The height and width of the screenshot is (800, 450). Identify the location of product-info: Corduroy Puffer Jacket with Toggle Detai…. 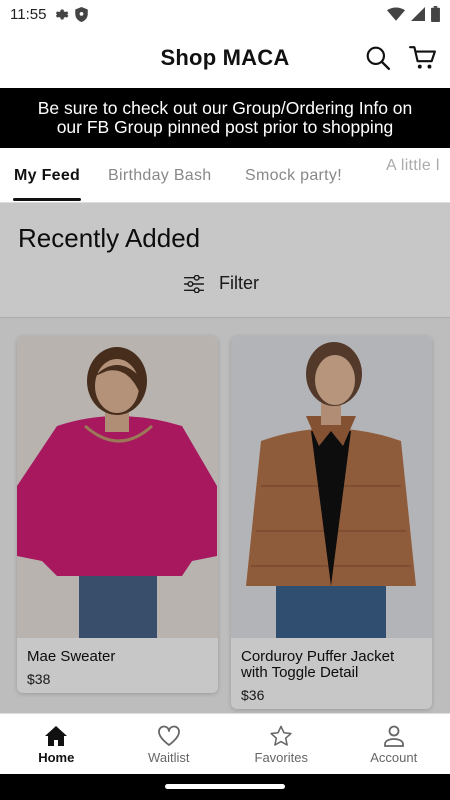
(331, 673).